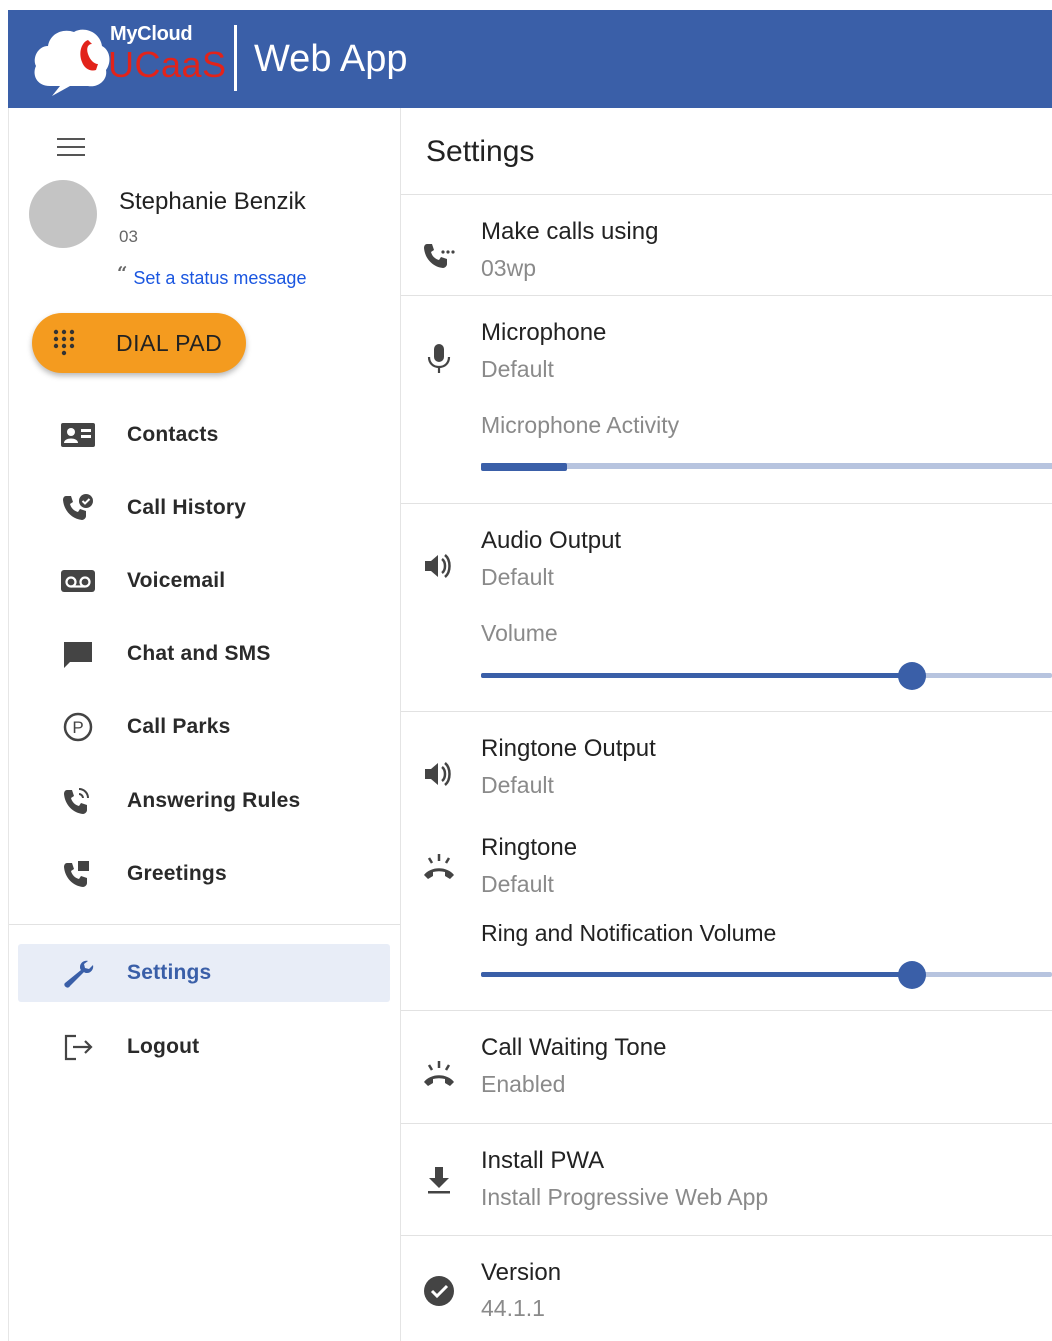 Image resolution: width=1052 pixels, height=1341 pixels. Describe the element at coordinates (167, 64) in the screenshot. I see `logo-text-ucaas: UCaaS` at that location.